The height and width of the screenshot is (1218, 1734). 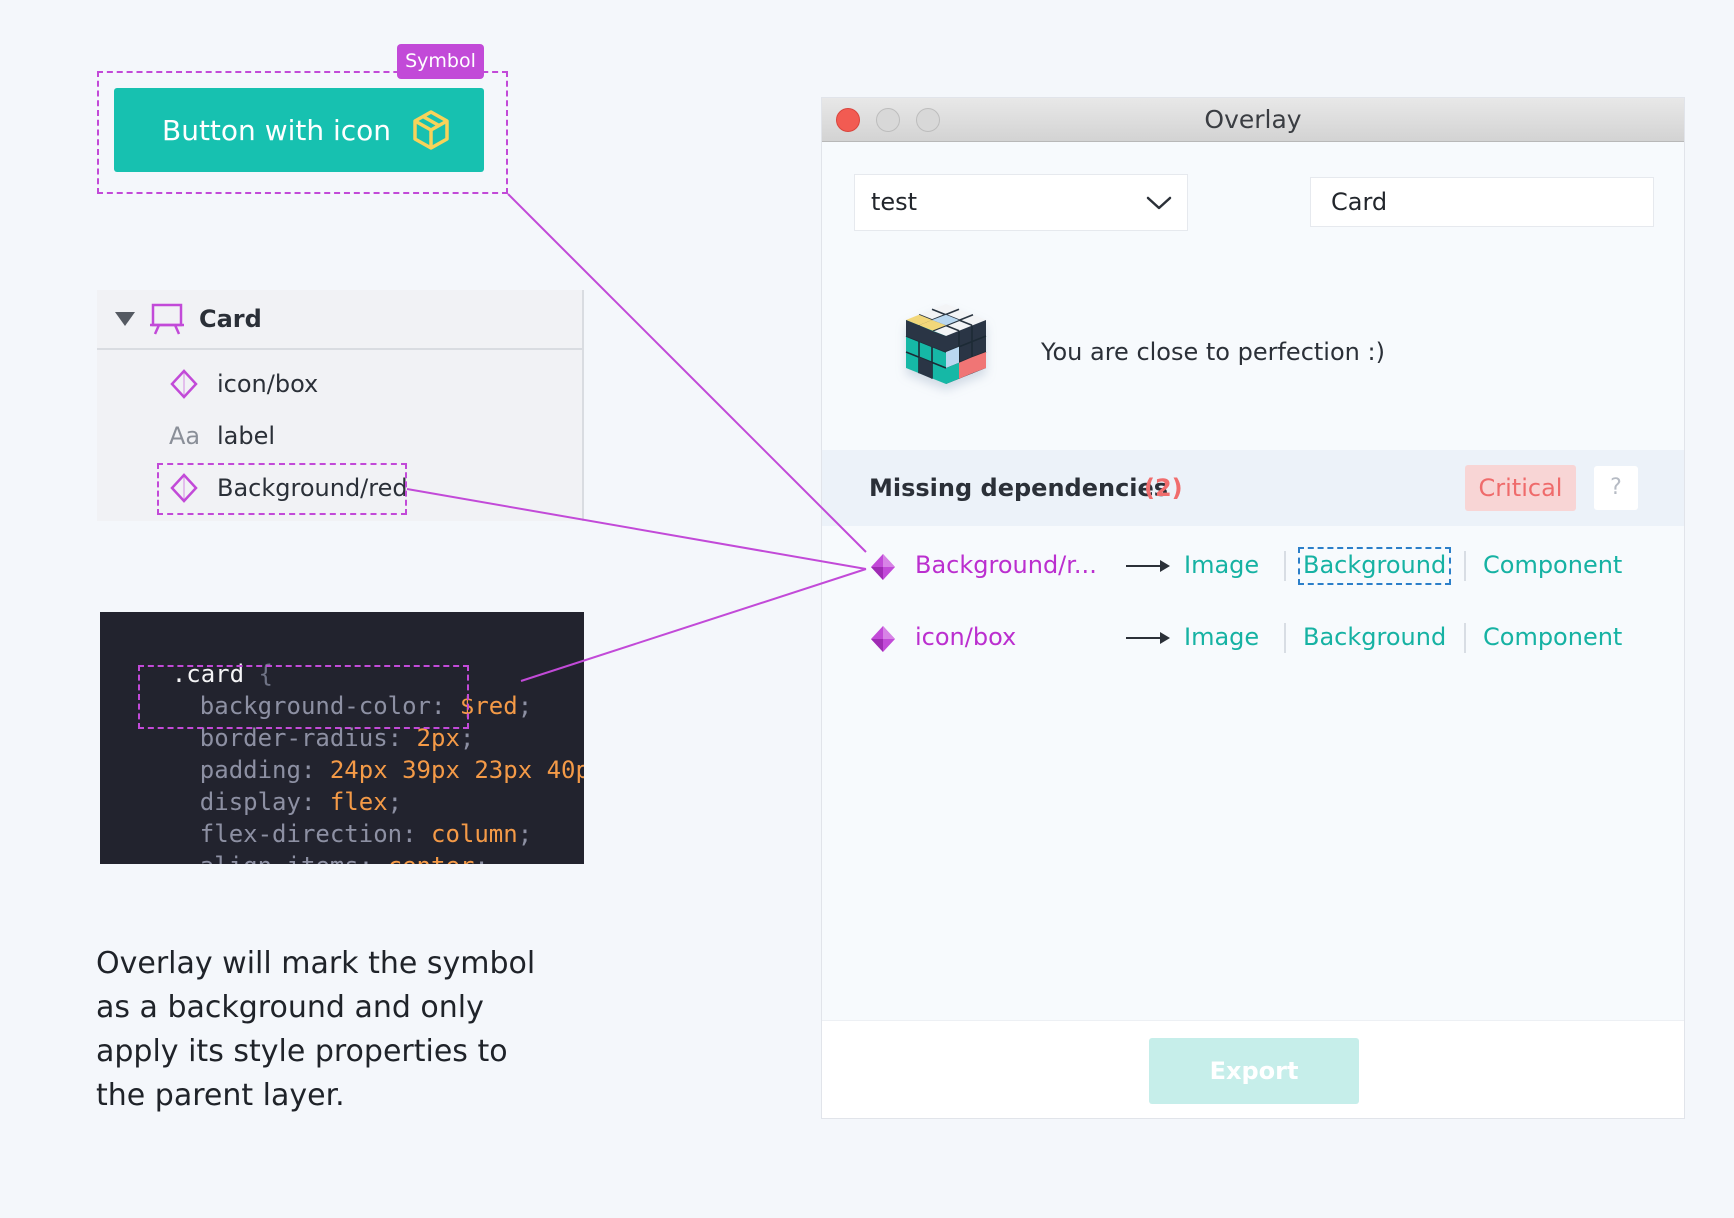 What do you see at coordinates (339, 320) in the screenshot?
I see `layer-group-row: Card` at bounding box center [339, 320].